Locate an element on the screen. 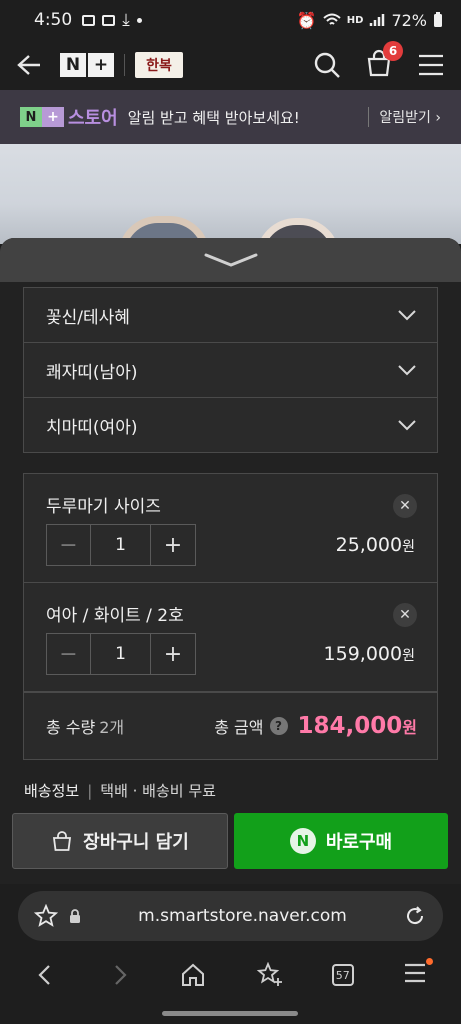 Image resolution: width=461 pixels, height=1024 pixels. delivery-info: 배송정보 | 택배 · 배송비 무료 is located at coordinates (120, 790).